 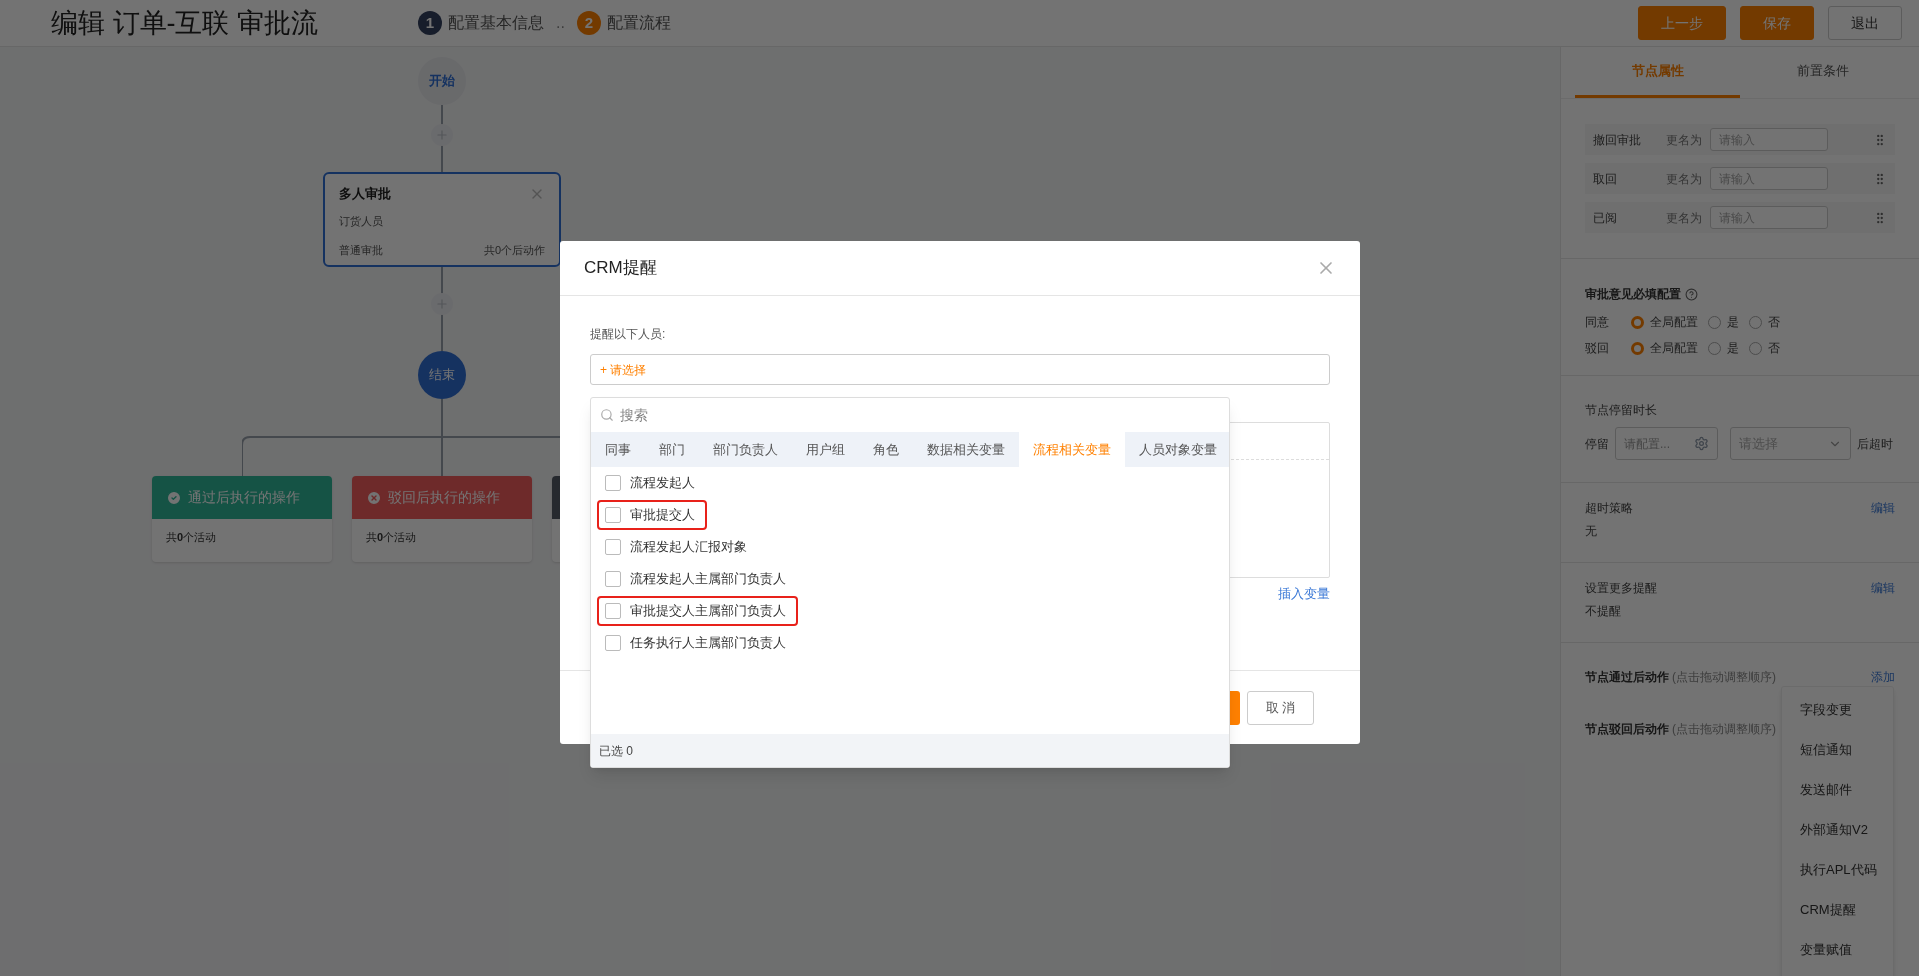 What do you see at coordinates (688, 547) in the screenshot?
I see `option-label: 流程发起人汇报对象` at bounding box center [688, 547].